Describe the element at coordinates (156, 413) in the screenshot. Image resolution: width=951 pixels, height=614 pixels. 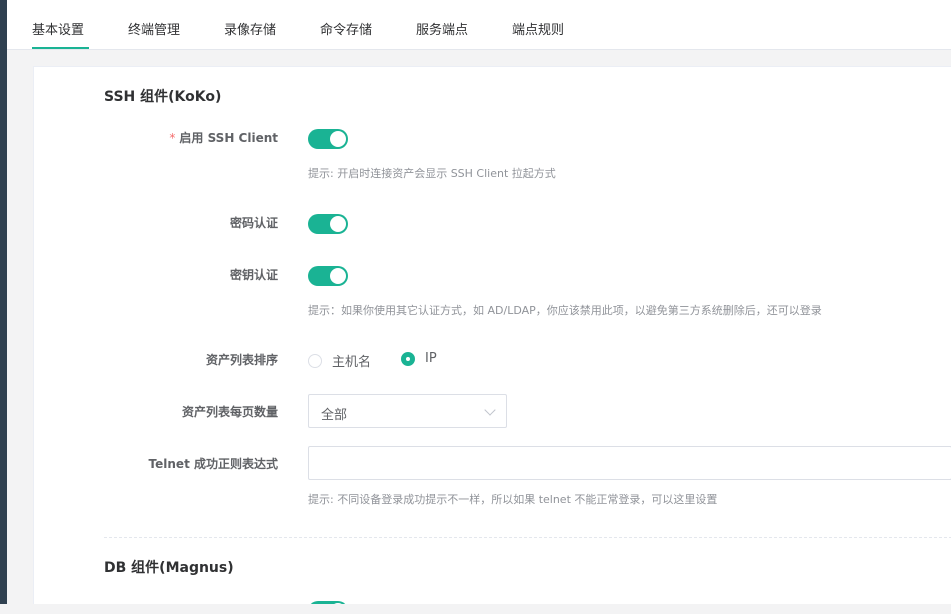
I see `page-size-label-row: 资产列表每页数量` at that location.